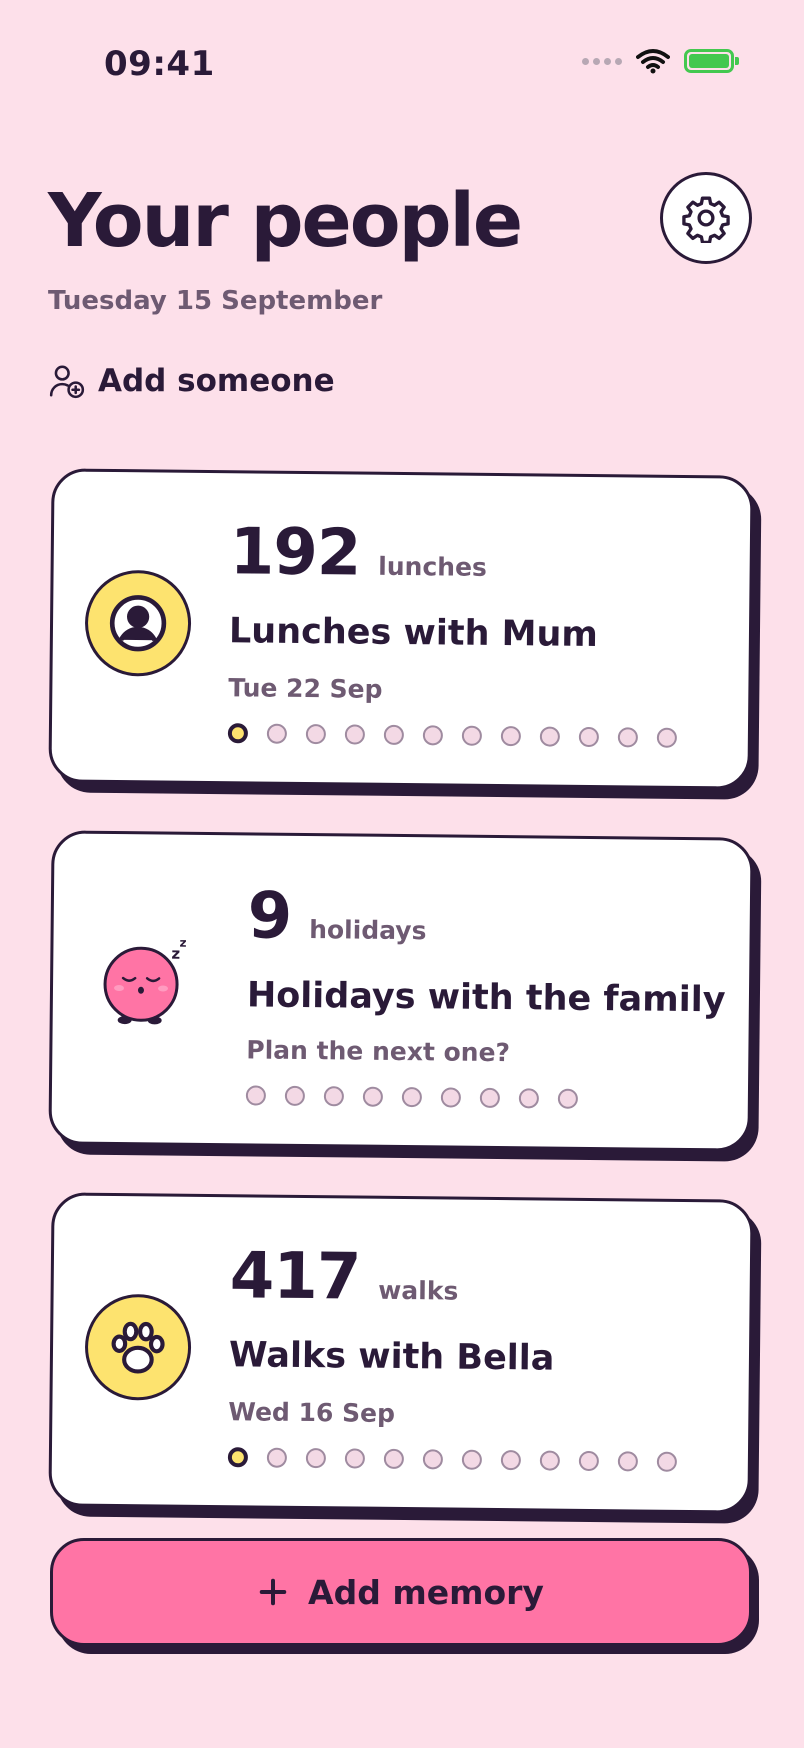  What do you see at coordinates (285, 221) in the screenshot?
I see `page-title: Your people` at bounding box center [285, 221].